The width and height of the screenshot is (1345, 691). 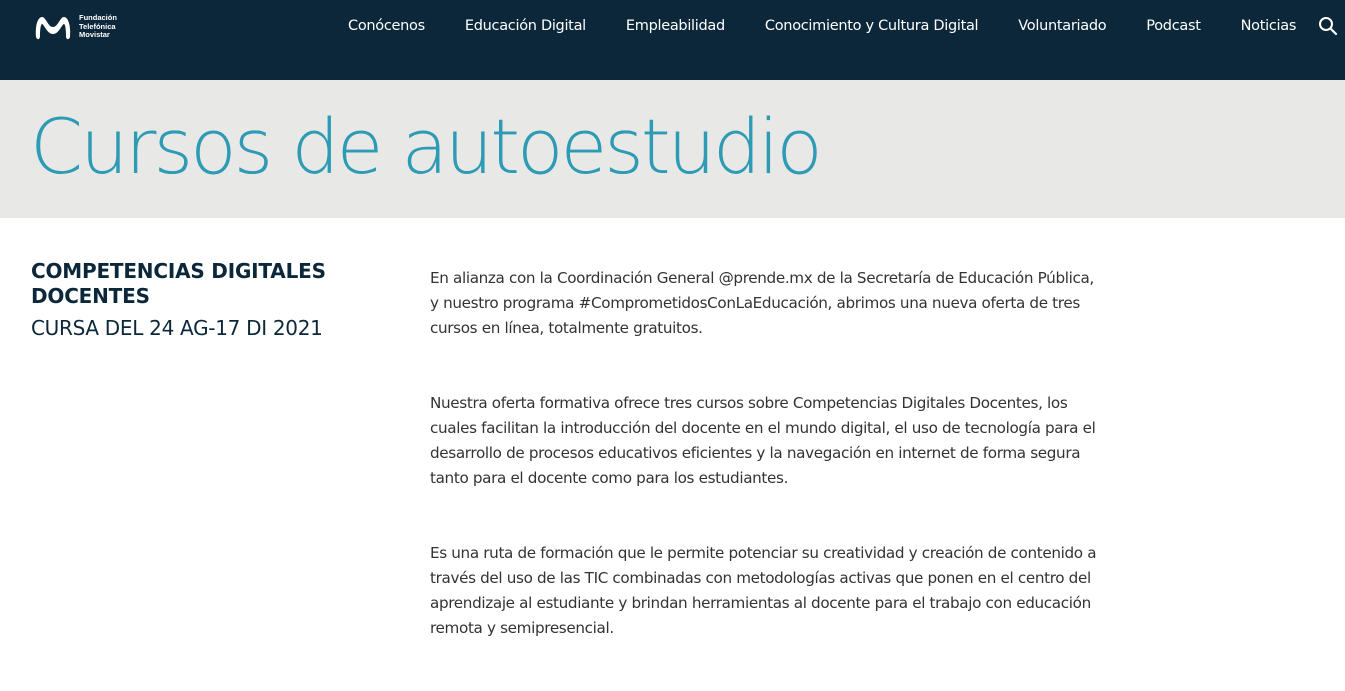 What do you see at coordinates (178, 283) in the screenshot?
I see `course-heading: COMPETENCIAS DIGITALES DOCENTES` at bounding box center [178, 283].